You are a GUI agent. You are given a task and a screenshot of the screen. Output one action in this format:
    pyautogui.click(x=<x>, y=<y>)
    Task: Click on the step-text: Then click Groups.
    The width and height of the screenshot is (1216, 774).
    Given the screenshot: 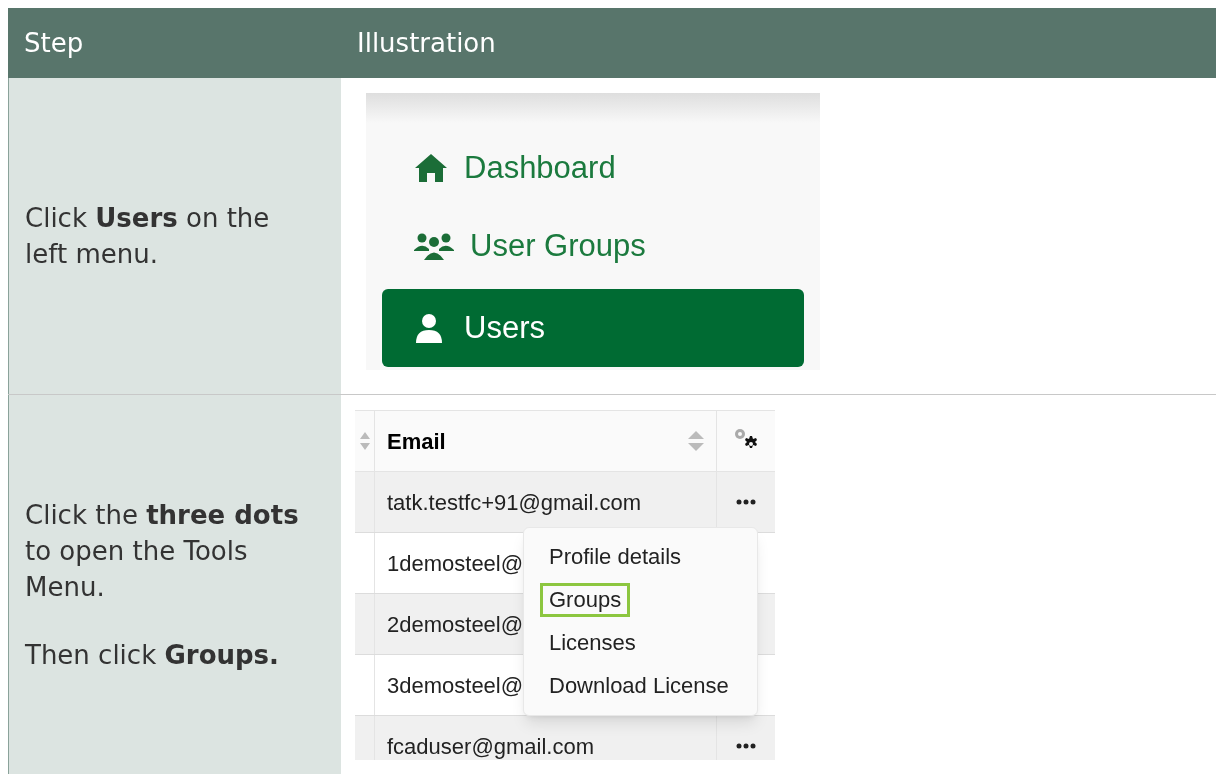 What is the action you would take?
    pyautogui.click(x=152, y=655)
    